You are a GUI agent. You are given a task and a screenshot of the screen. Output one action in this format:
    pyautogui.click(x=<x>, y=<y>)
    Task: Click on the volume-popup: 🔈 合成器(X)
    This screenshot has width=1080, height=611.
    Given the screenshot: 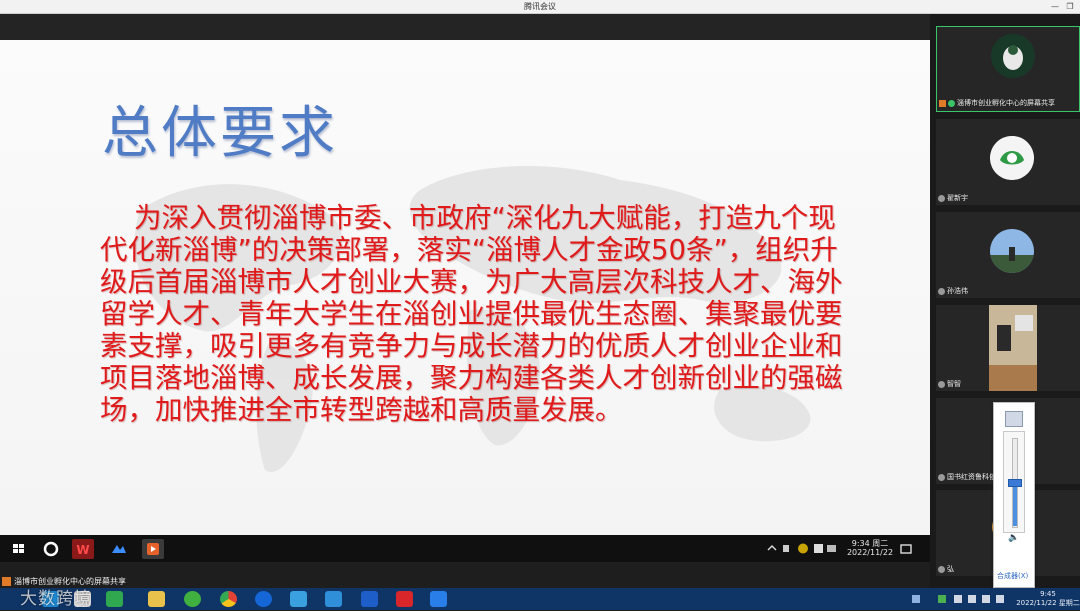 What is the action you would take?
    pyautogui.click(x=1014, y=495)
    